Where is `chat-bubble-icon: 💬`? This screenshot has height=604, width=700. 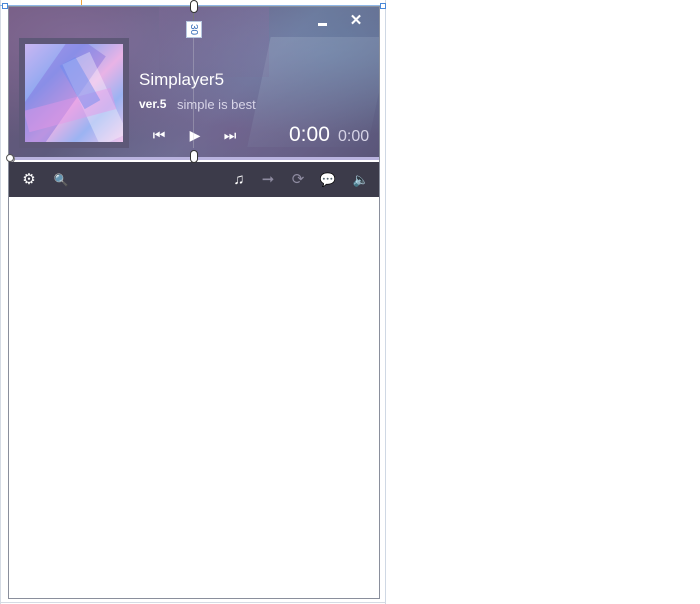
chat-bubble-icon: 💬 is located at coordinates (328, 179).